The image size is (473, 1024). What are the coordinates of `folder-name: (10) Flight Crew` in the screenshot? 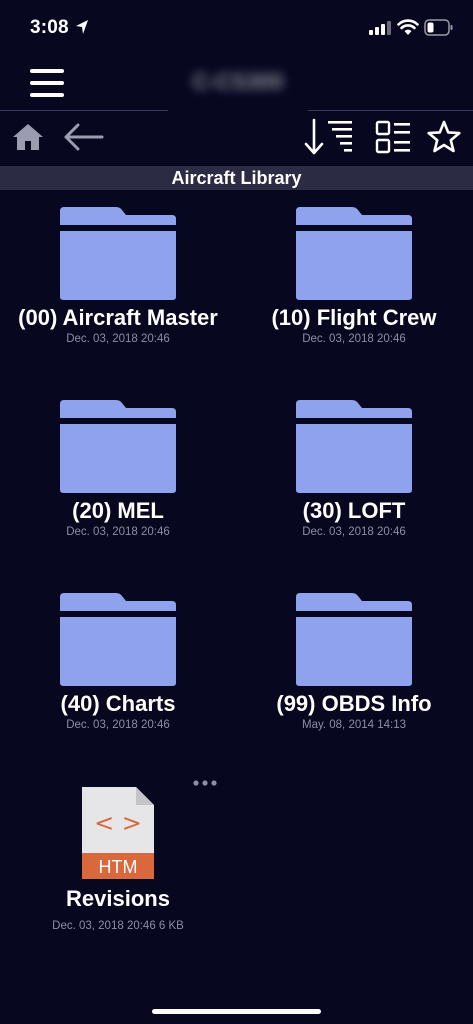 It's located at (354, 317).